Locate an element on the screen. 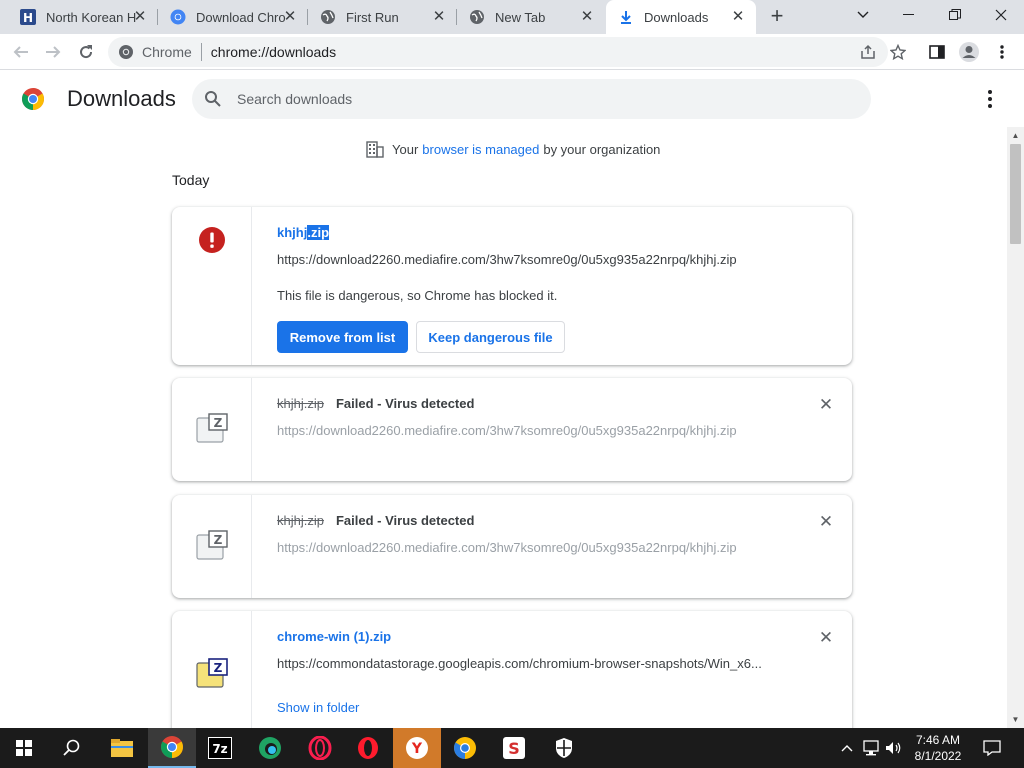  downloads-header: Downloads Search downloads is located at coordinates (512, 99).